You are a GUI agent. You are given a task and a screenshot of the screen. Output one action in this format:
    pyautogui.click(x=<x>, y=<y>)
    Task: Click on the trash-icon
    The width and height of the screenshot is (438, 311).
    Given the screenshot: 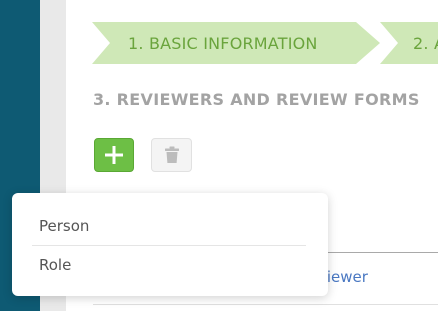 What is the action you would take?
    pyautogui.click(x=171, y=154)
    